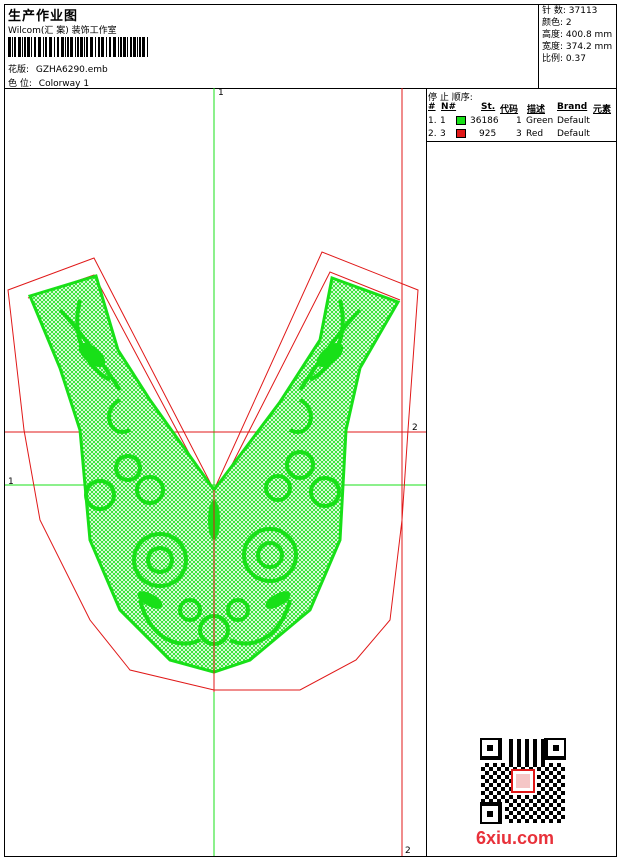 This screenshot has width=620, height=860. I want to click on col-brand-header: Brand, so click(572, 107).